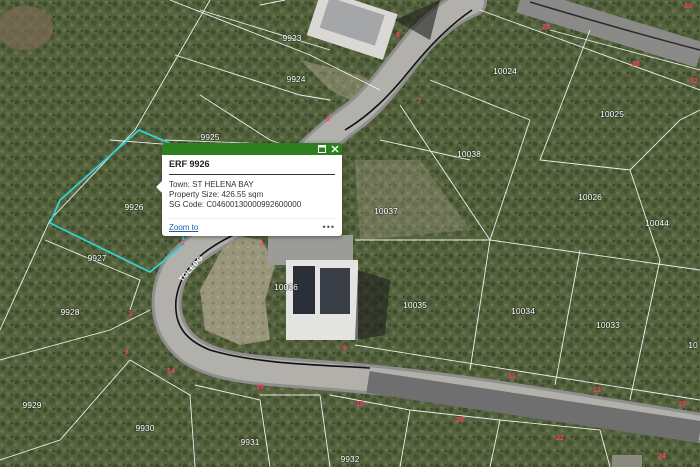 The image size is (700, 467). What do you see at coordinates (419, 101) in the screenshot?
I see `svg-text: 7` at bounding box center [419, 101].